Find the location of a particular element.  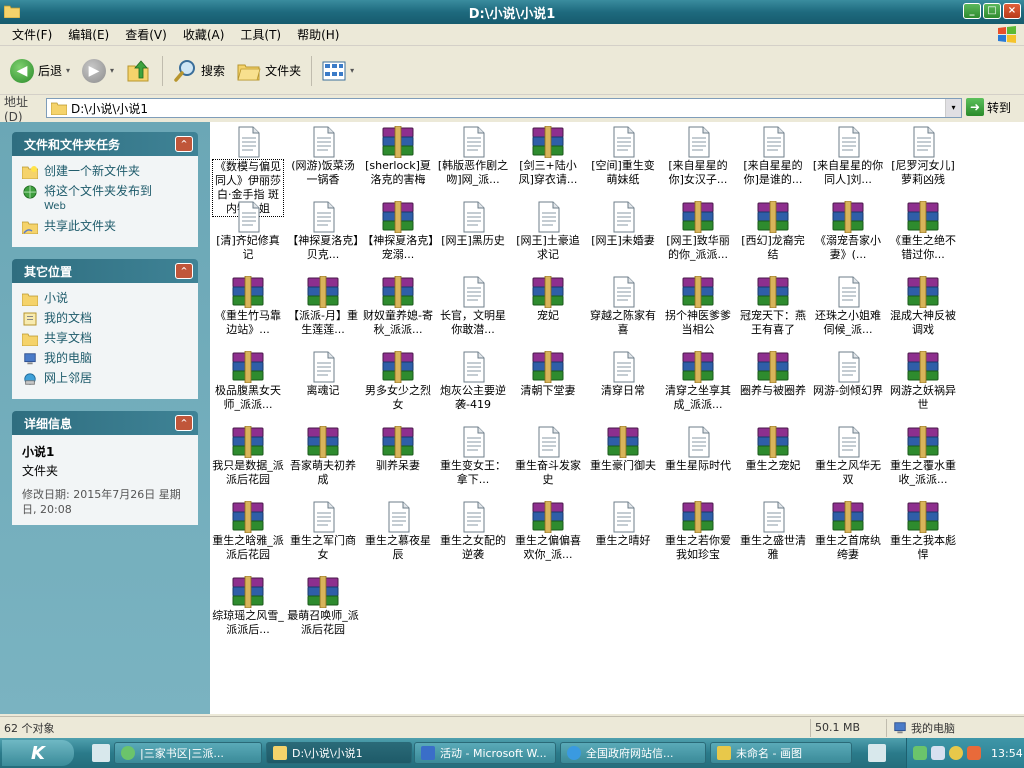

file-item: 重生之首席纨绔妻 is located at coordinates (848, 531).